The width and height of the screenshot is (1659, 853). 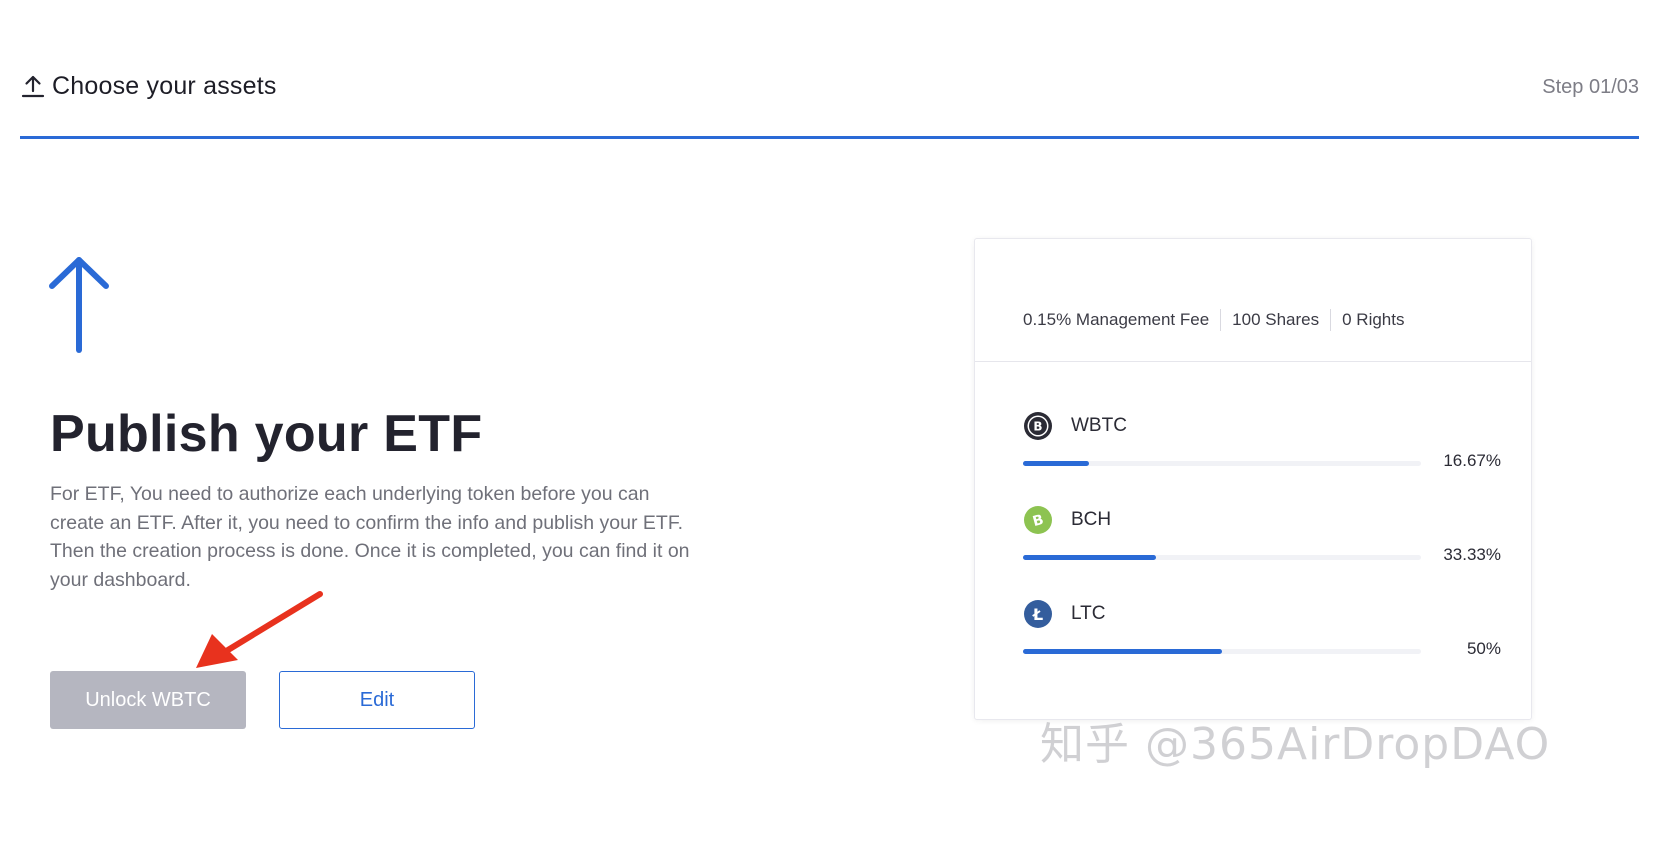 I want to click on rights-count: 0 Rights, so click(x=1373, y=319).